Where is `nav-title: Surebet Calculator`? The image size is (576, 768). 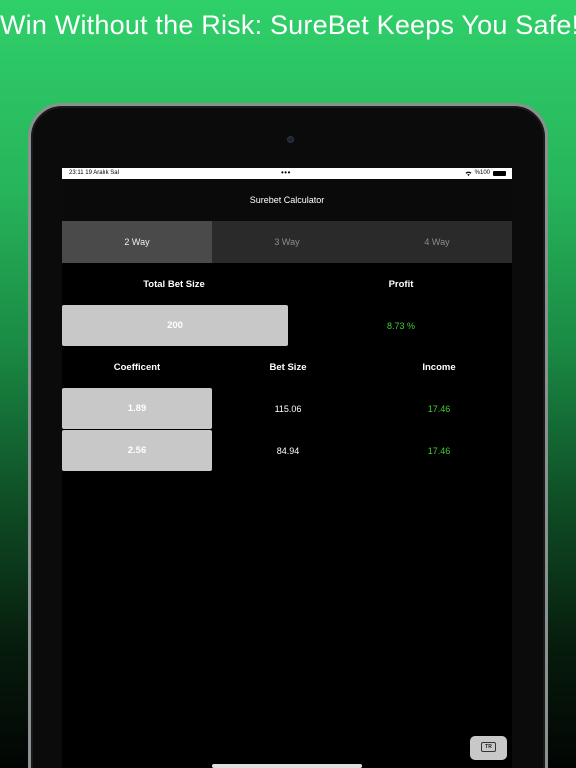 nav-title: Surebet Calculator is located at coordinates (287, 200).